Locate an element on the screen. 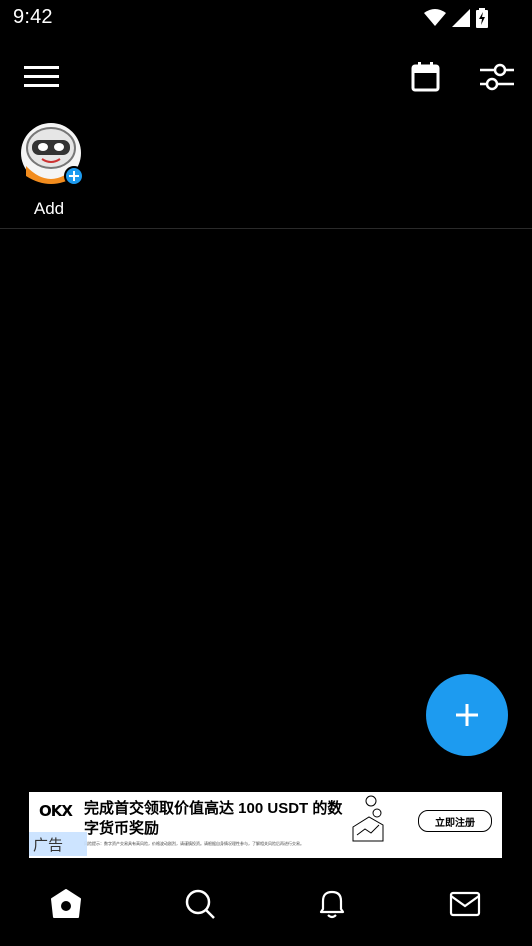 This screenshot has width=532, height=946. add-story-button: Add is located at coordinates (49, 170).